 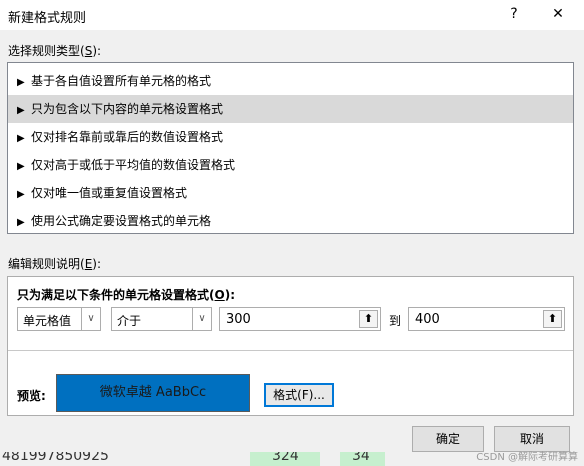 I want to click on rule-type-item-above-below-average: ▶ 仅对高于或低于平均值的数值设置格式, so click(x=290, y=165).